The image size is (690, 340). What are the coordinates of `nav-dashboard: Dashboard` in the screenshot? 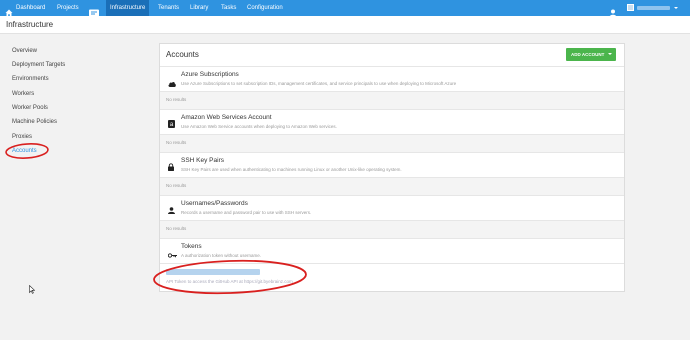 It's located at (30, 8).